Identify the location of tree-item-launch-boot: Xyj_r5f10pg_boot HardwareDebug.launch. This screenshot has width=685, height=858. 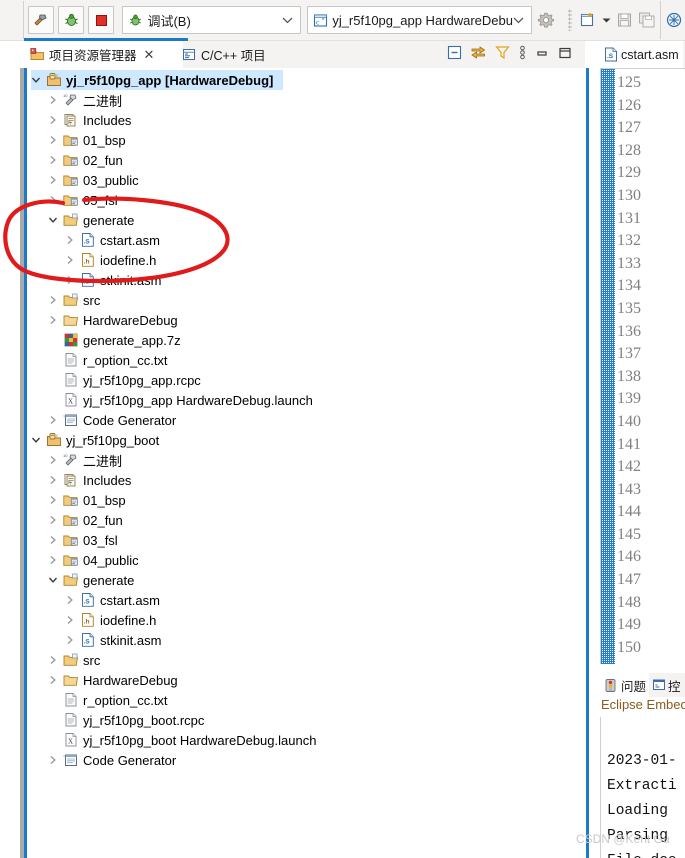
(306, 740).